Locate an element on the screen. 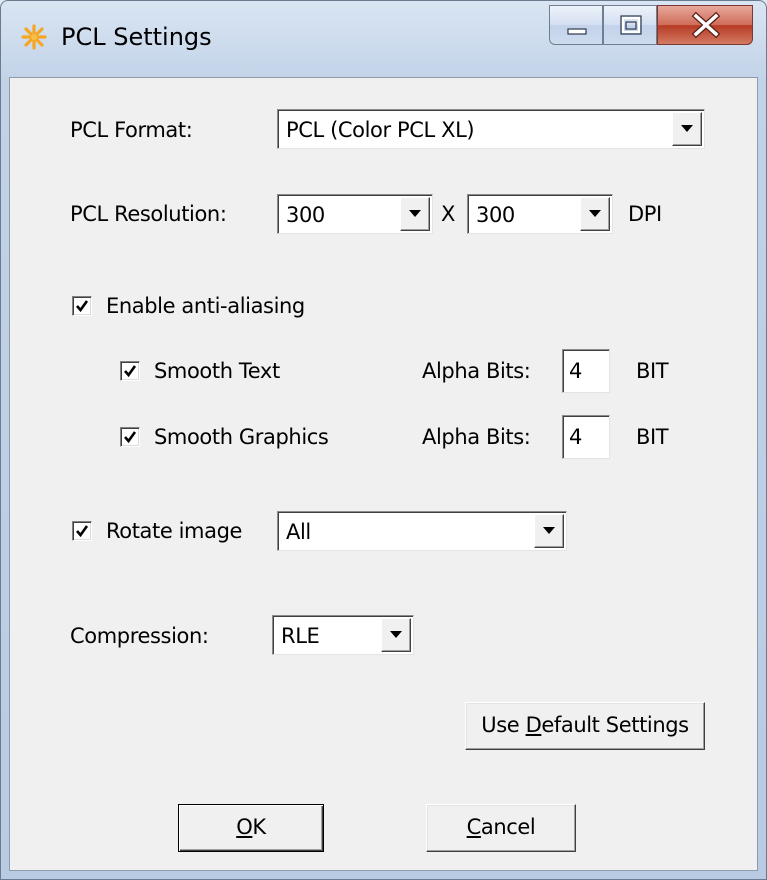 This screenshot has height=880, width=767. pcl-resolution-y-dropdown: 300 is located at coordinates (540, 214).